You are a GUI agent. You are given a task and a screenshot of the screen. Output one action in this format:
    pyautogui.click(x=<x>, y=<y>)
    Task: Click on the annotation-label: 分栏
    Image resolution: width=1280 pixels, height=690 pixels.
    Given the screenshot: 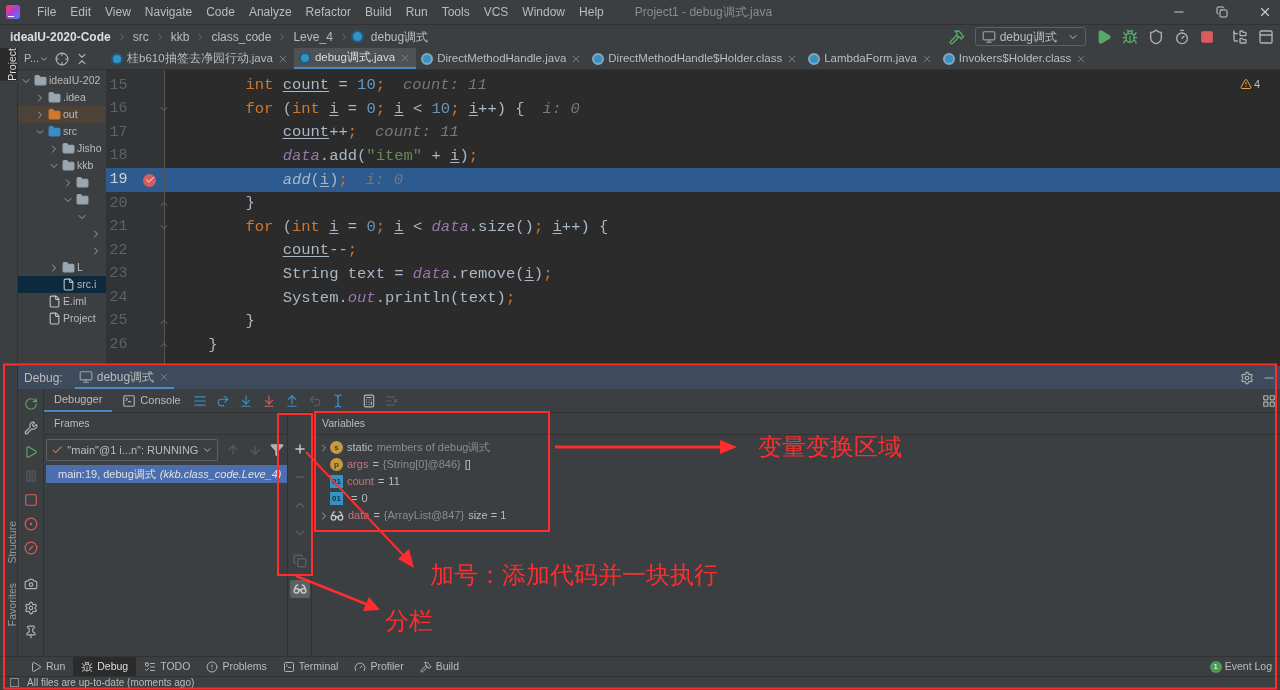 What is the action you would take?
    pyautogui.click(x=409, y=621)
    